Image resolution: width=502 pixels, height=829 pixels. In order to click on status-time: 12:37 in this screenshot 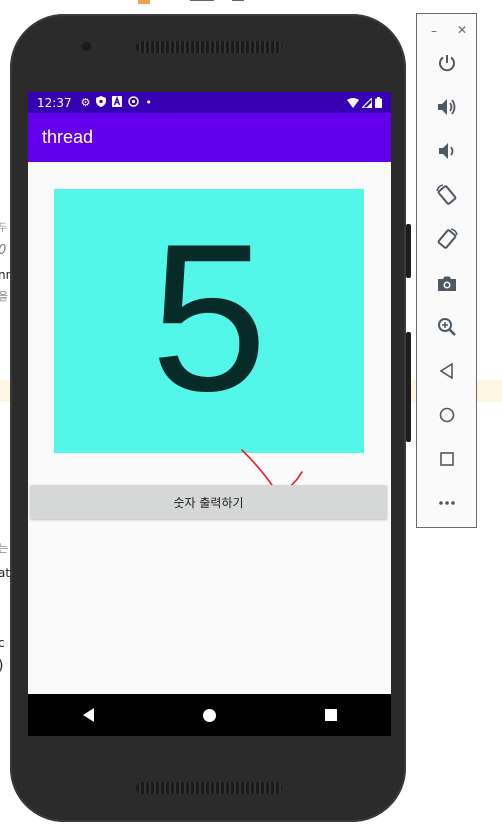, I will do `click(54, 102)`.